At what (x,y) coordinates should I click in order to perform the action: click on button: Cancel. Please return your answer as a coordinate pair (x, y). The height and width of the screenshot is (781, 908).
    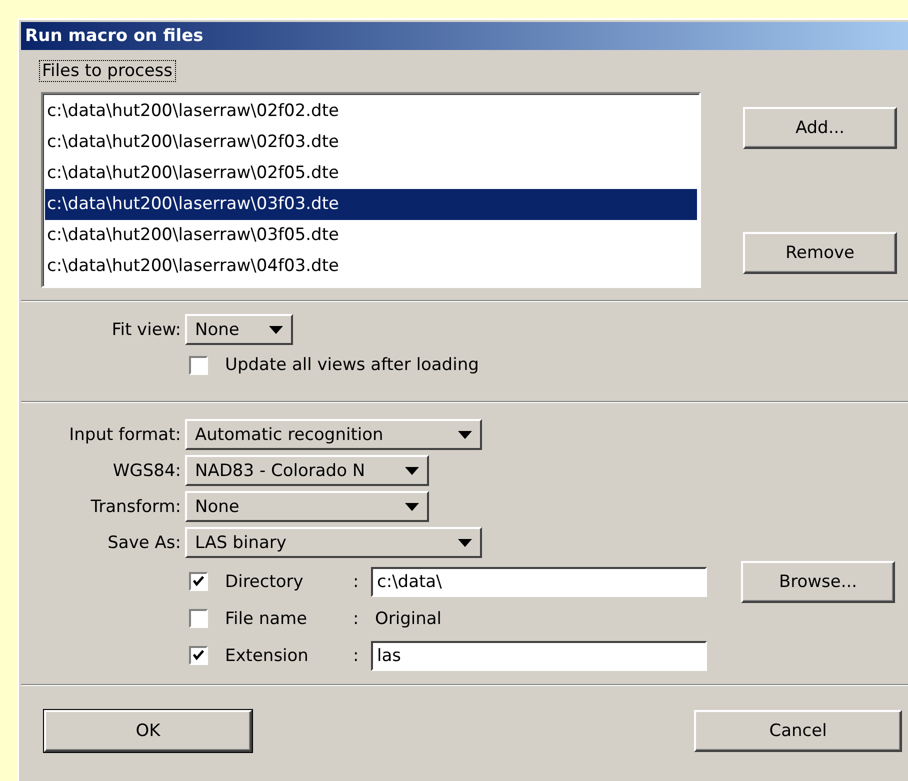
    Looking at the image, I should click on (798, 731).